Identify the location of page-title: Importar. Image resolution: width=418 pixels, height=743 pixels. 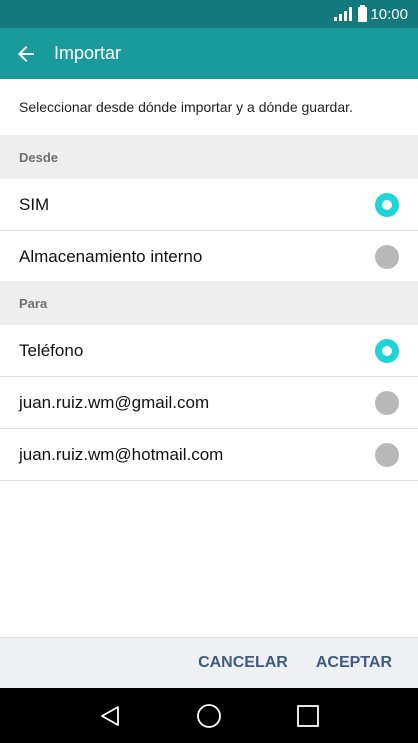
(88, 53).